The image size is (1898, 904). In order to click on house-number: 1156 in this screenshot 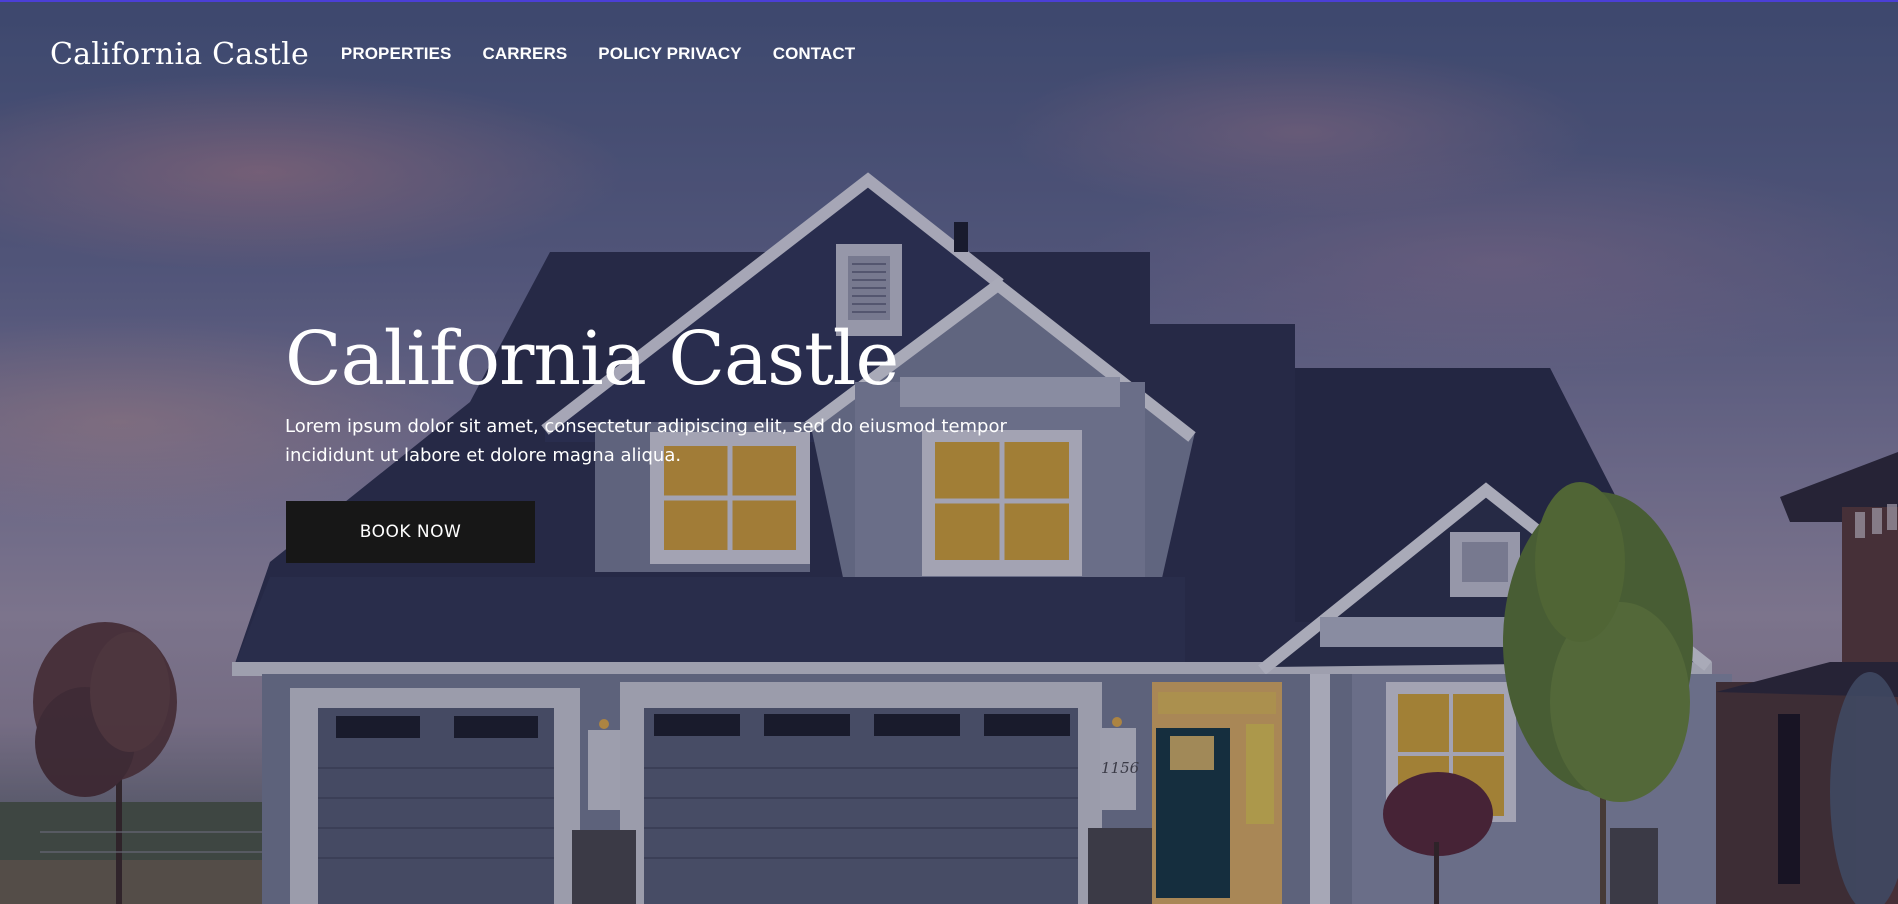, I will do `click(1120, 768)`.